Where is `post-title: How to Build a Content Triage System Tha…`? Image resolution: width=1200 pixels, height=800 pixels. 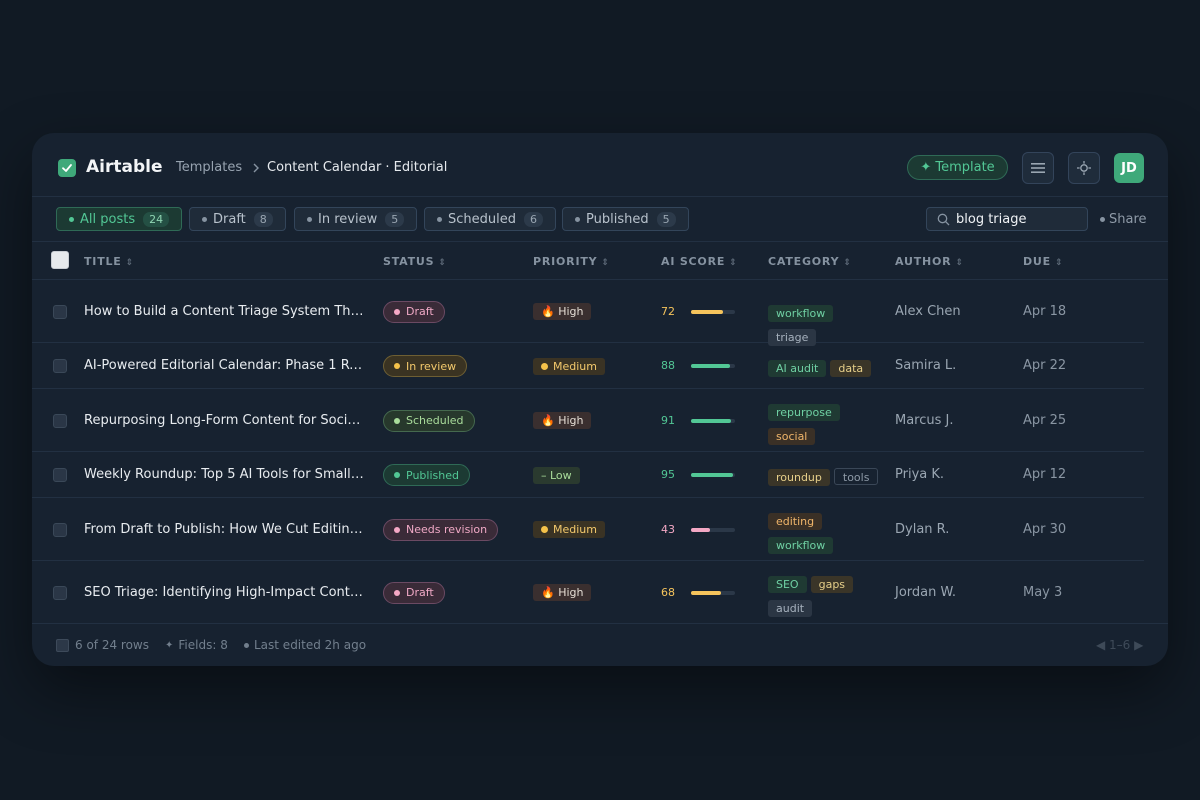 post-title: How to Build a Content Triage System Tha… is located at coordinates (225, 311).